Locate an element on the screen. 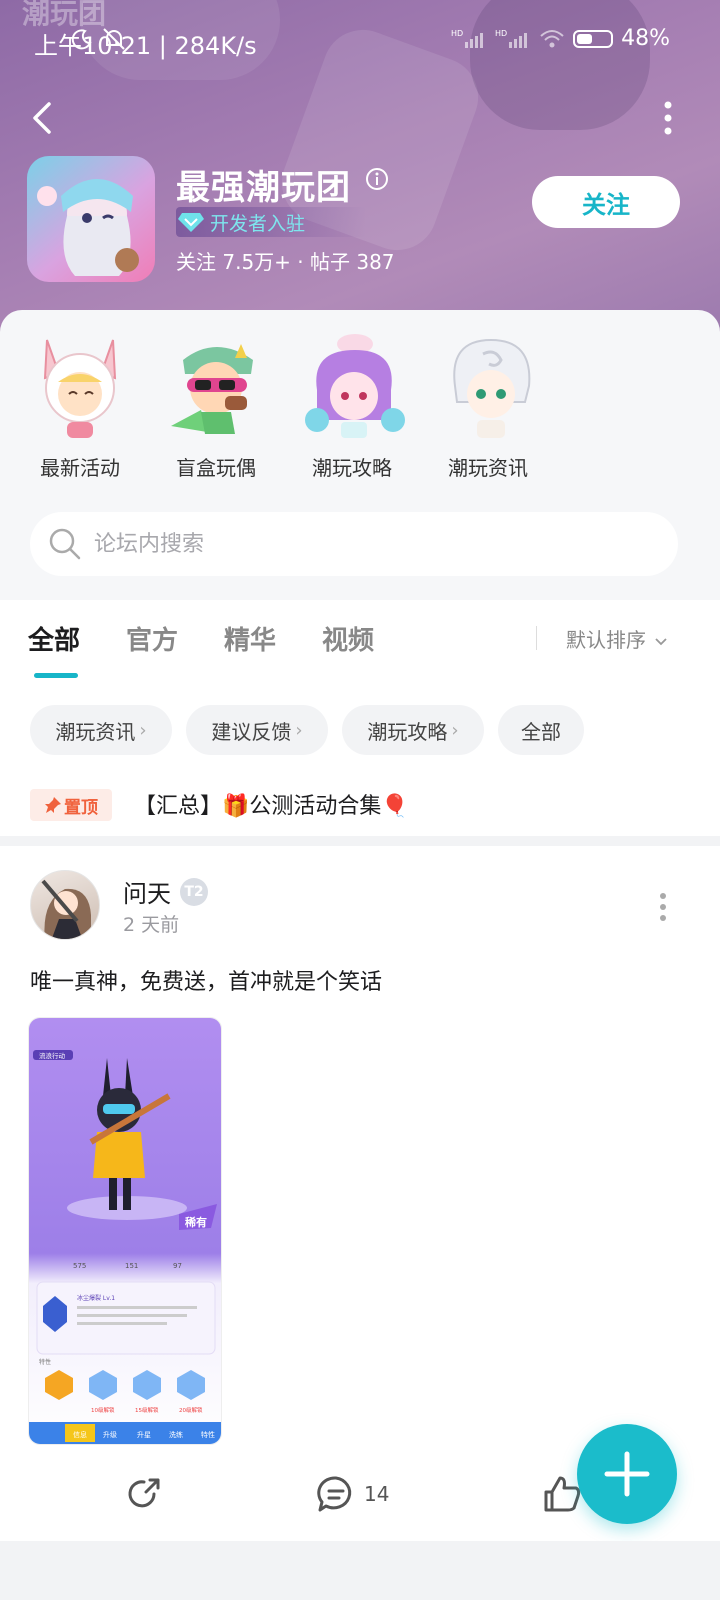  search-input is located at coordinates (354, 544).